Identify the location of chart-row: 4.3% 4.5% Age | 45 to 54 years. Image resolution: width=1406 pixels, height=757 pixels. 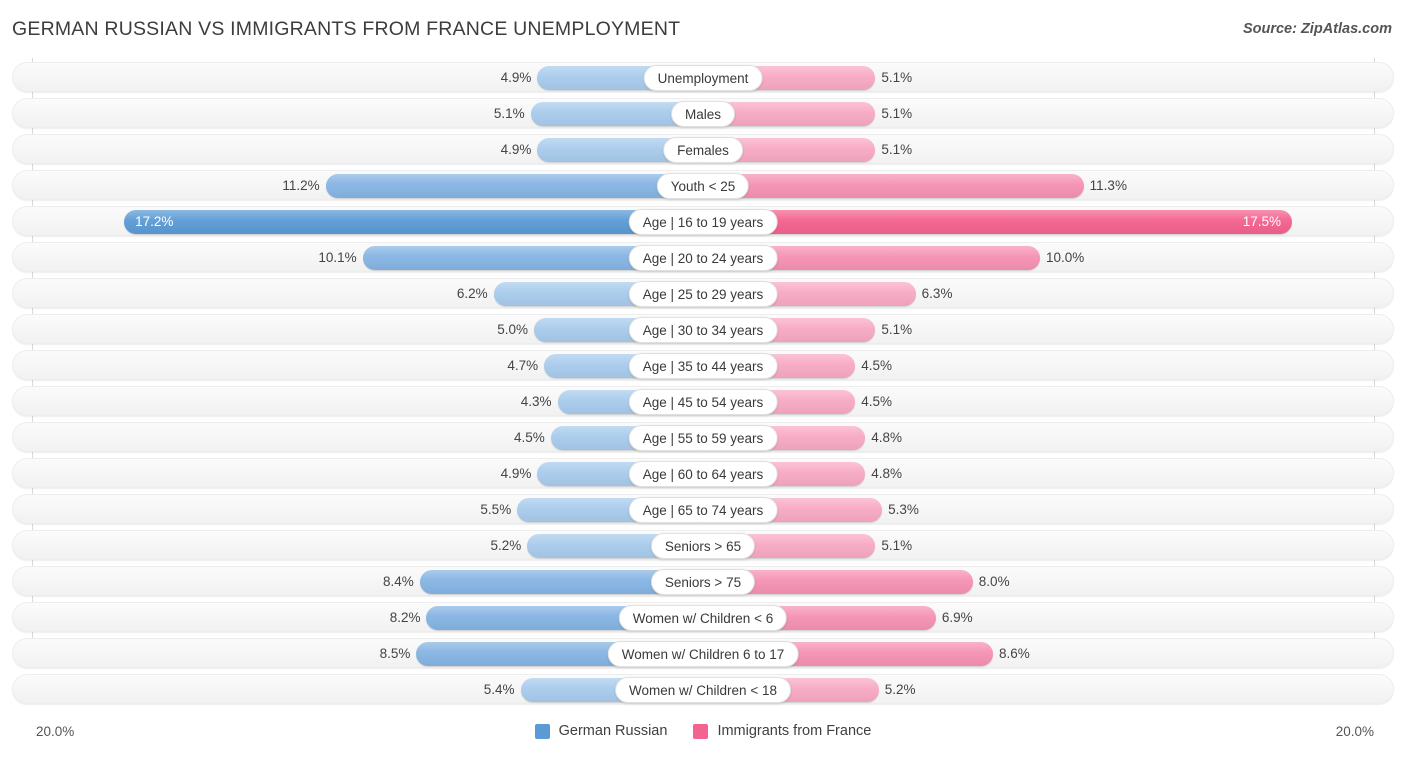
(703, 401).